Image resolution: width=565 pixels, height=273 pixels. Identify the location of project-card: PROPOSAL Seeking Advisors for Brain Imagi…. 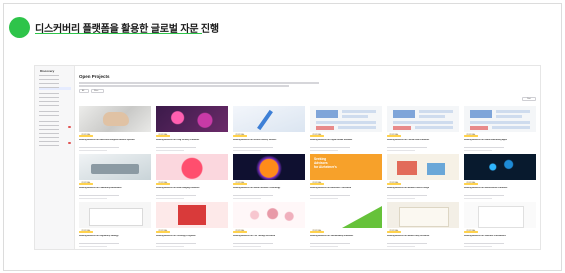
(192, 179).